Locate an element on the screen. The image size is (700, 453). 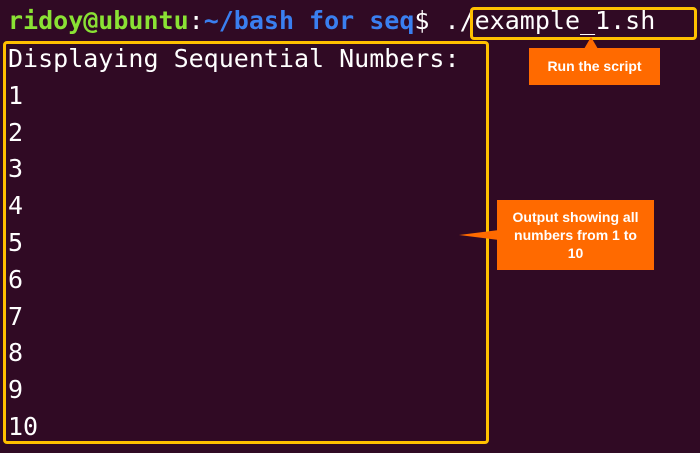
run-script-callout-text: Run the script is located at coordinates (594, 66).